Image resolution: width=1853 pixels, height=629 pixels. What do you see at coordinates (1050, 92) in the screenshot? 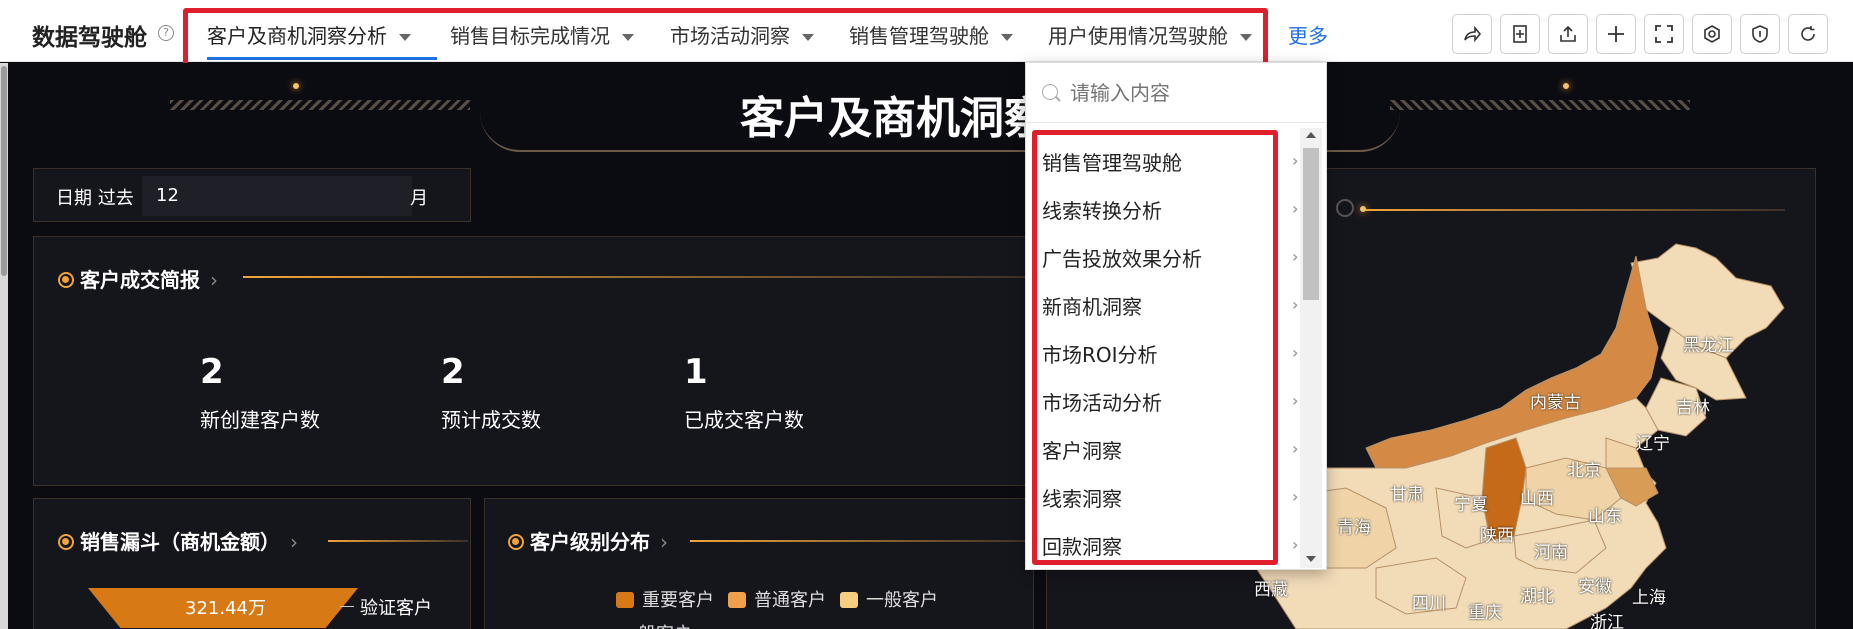
I see `search-icon` at bounding box center [1050, 92].